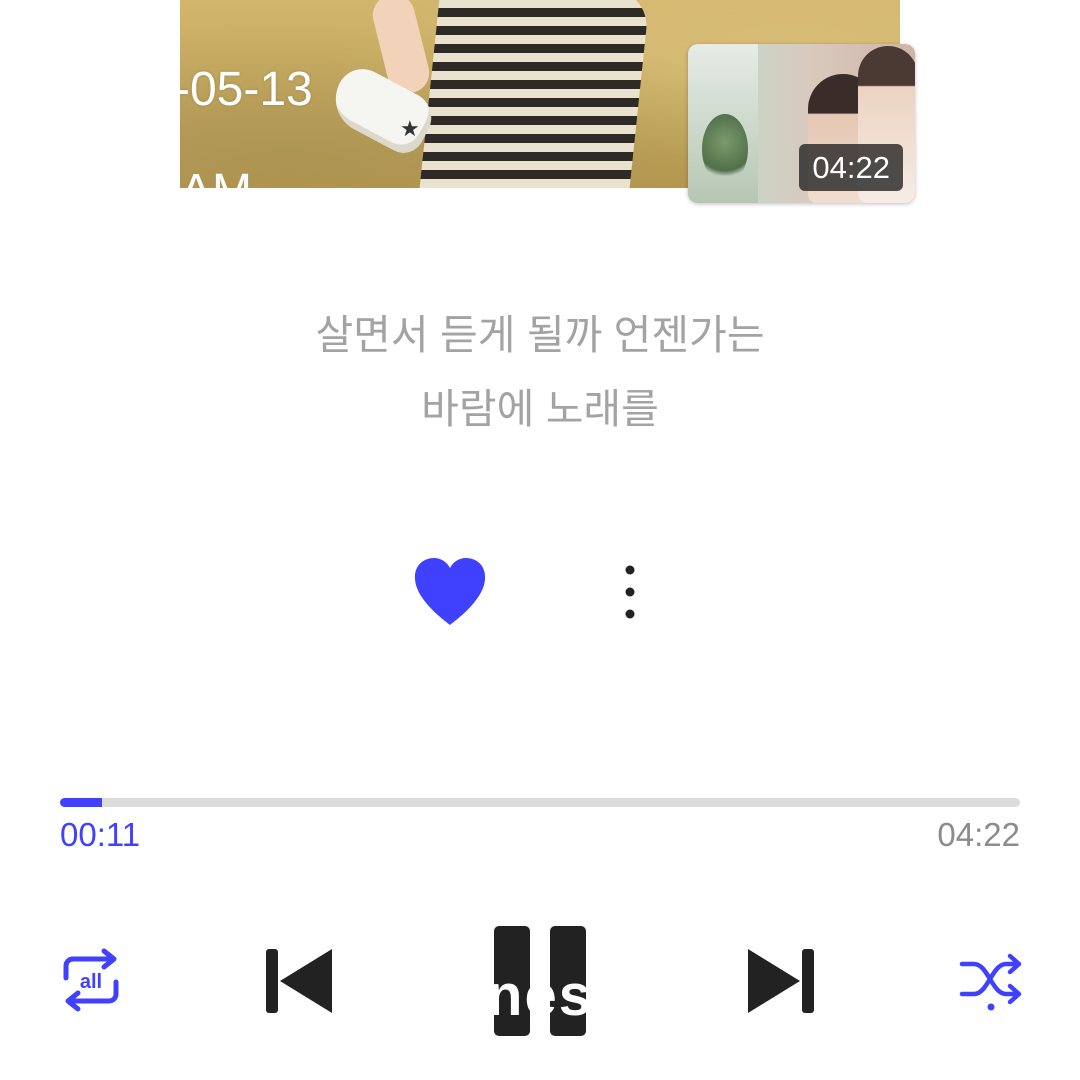 This screenshot has height=1080, width=1080. What do you see at coordinates (540, 372) in the screenshot?
I see `lyrics-view: 살면서 듣게 될까 언젠가는 바람에 노래를` at bounding box center [540, 372].